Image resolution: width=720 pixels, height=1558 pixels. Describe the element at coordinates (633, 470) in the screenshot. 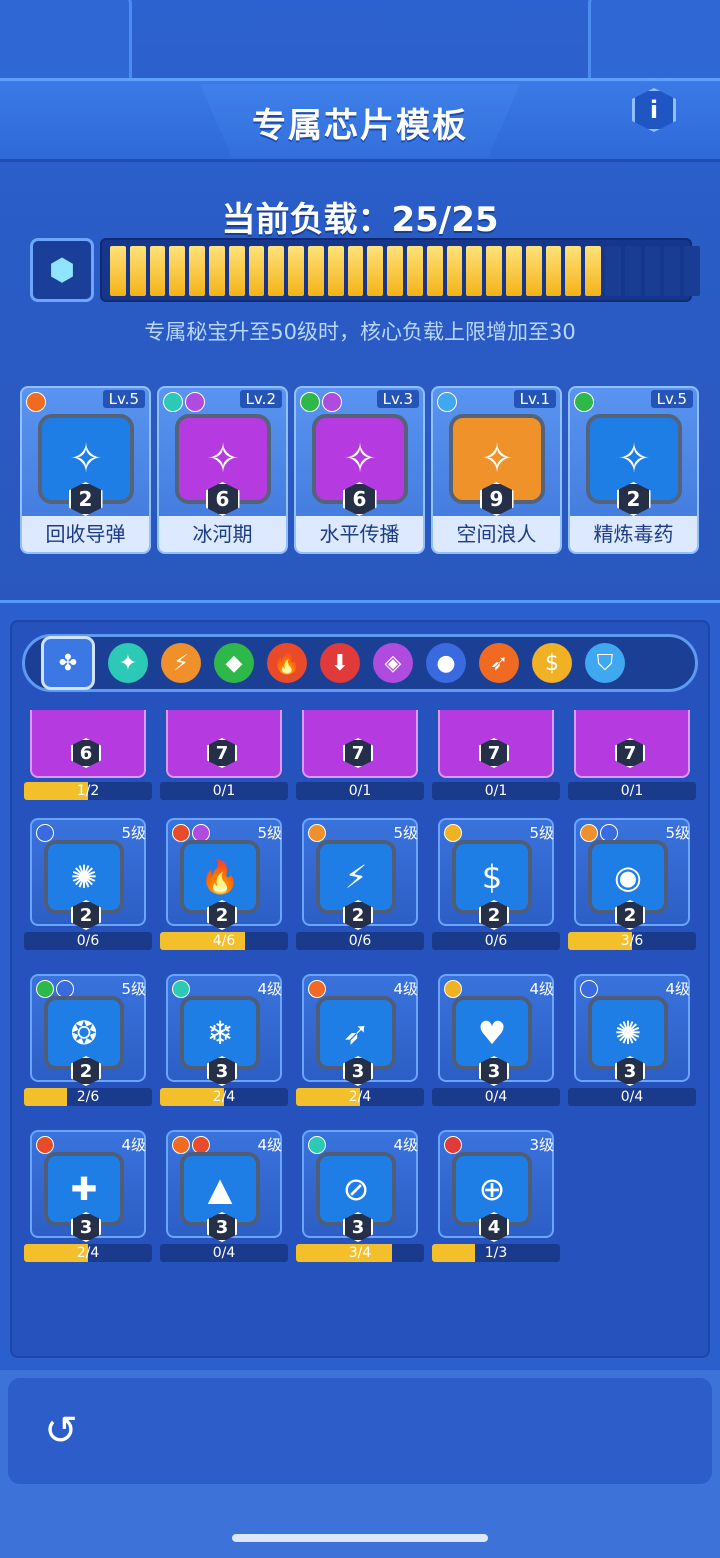

I see `equipped-chip-card: Lv.5 ✧ 2 精炼毒药` at that location.